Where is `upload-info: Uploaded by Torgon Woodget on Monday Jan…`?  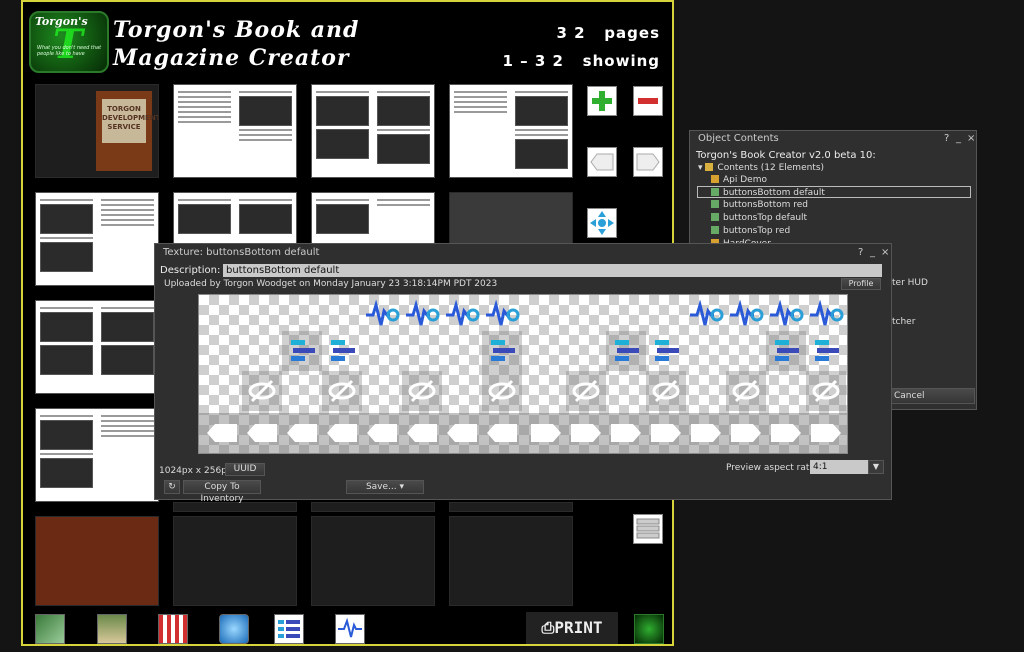 upload-info: Uploaded by Torgon Woodget on Monday Jan… is located at coordinates (331, 284).